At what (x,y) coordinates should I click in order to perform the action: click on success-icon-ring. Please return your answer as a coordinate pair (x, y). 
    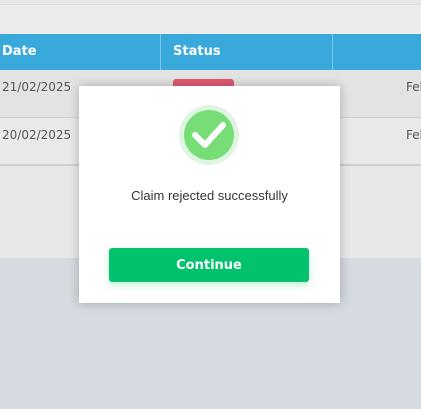
    Looking at the image, I should click on (209, 135).